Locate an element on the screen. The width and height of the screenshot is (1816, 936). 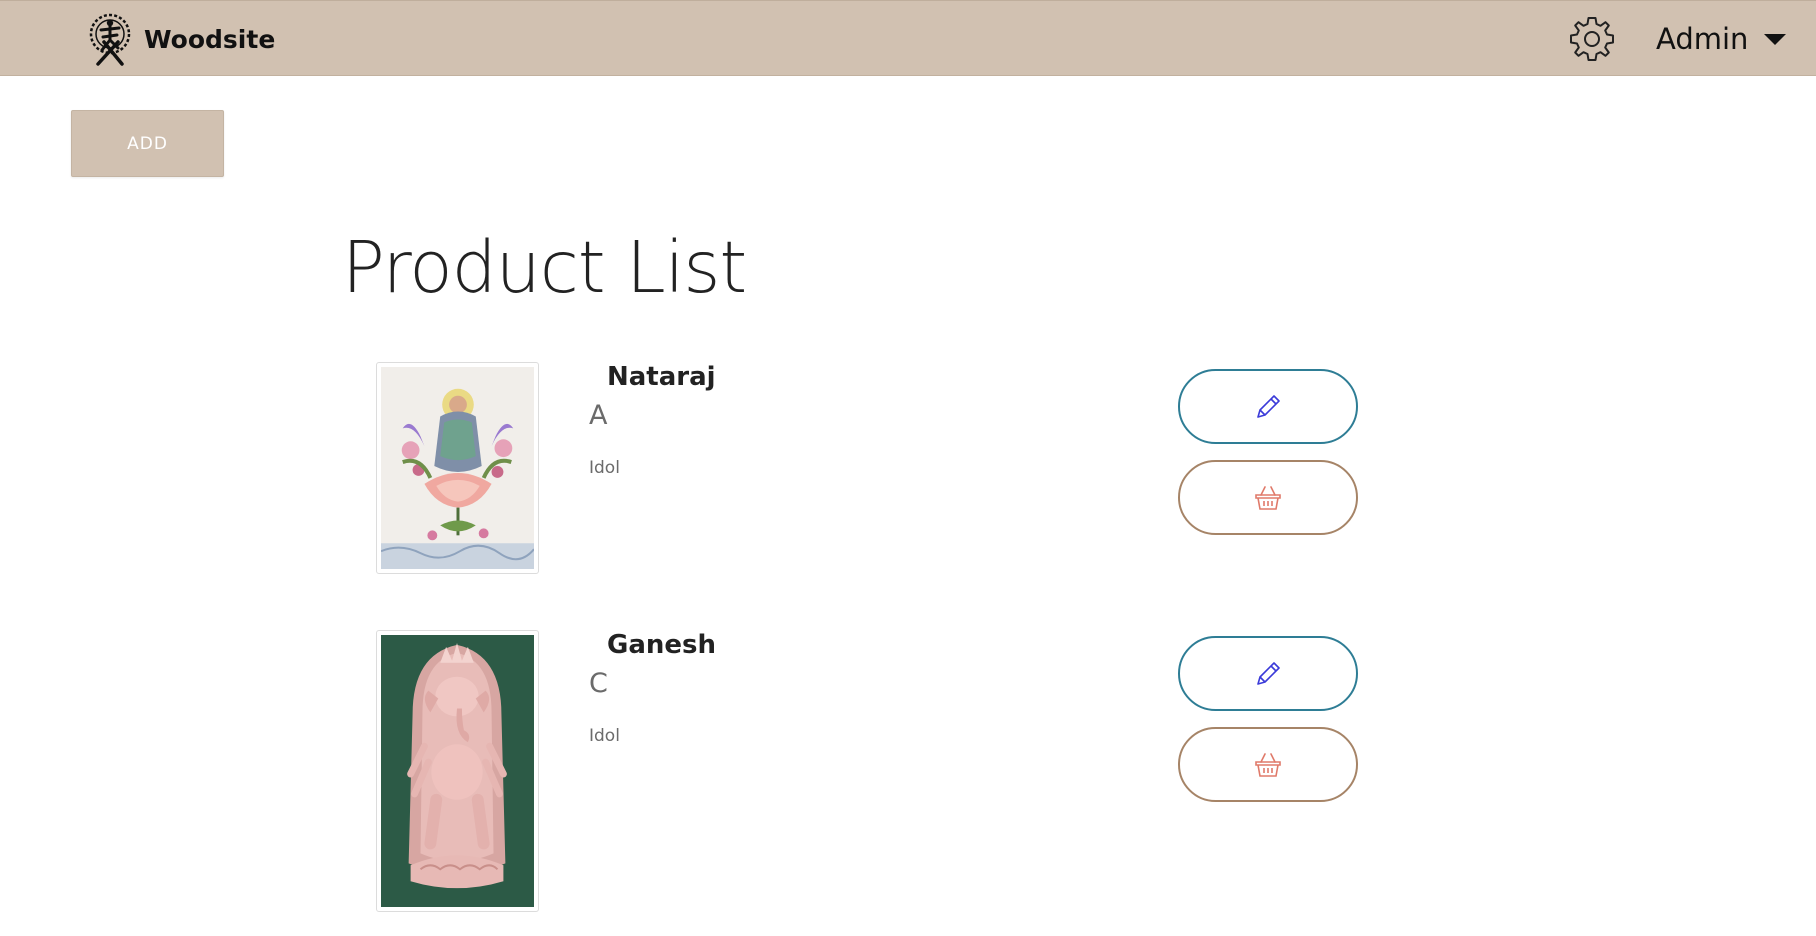
user-menu-dropdown: Admin is located at coordinates (1721, 39).